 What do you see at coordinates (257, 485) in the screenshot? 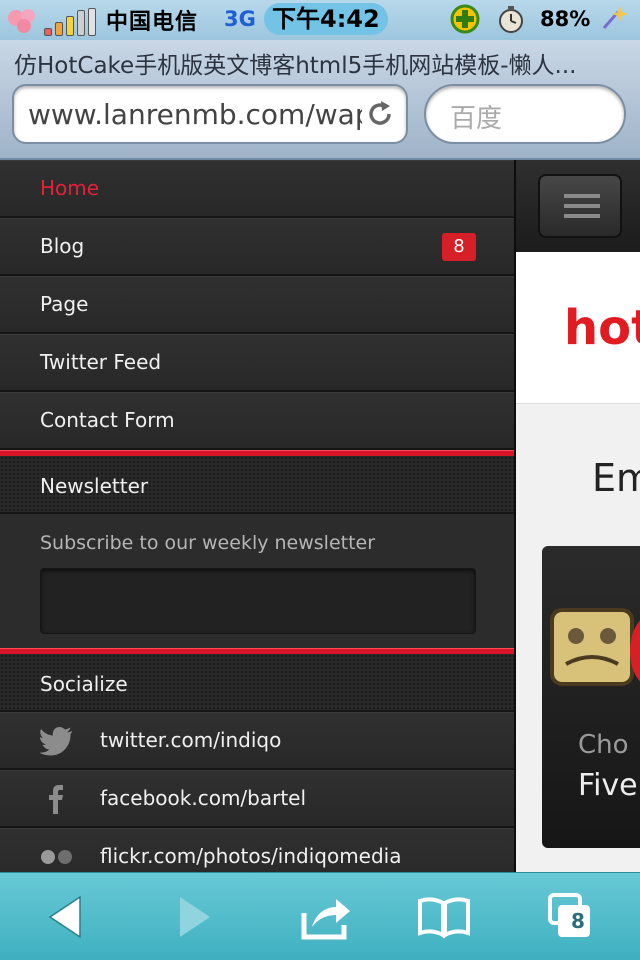
I see `newsletter-heading: Newsletter` at bounding box center [257, 485].